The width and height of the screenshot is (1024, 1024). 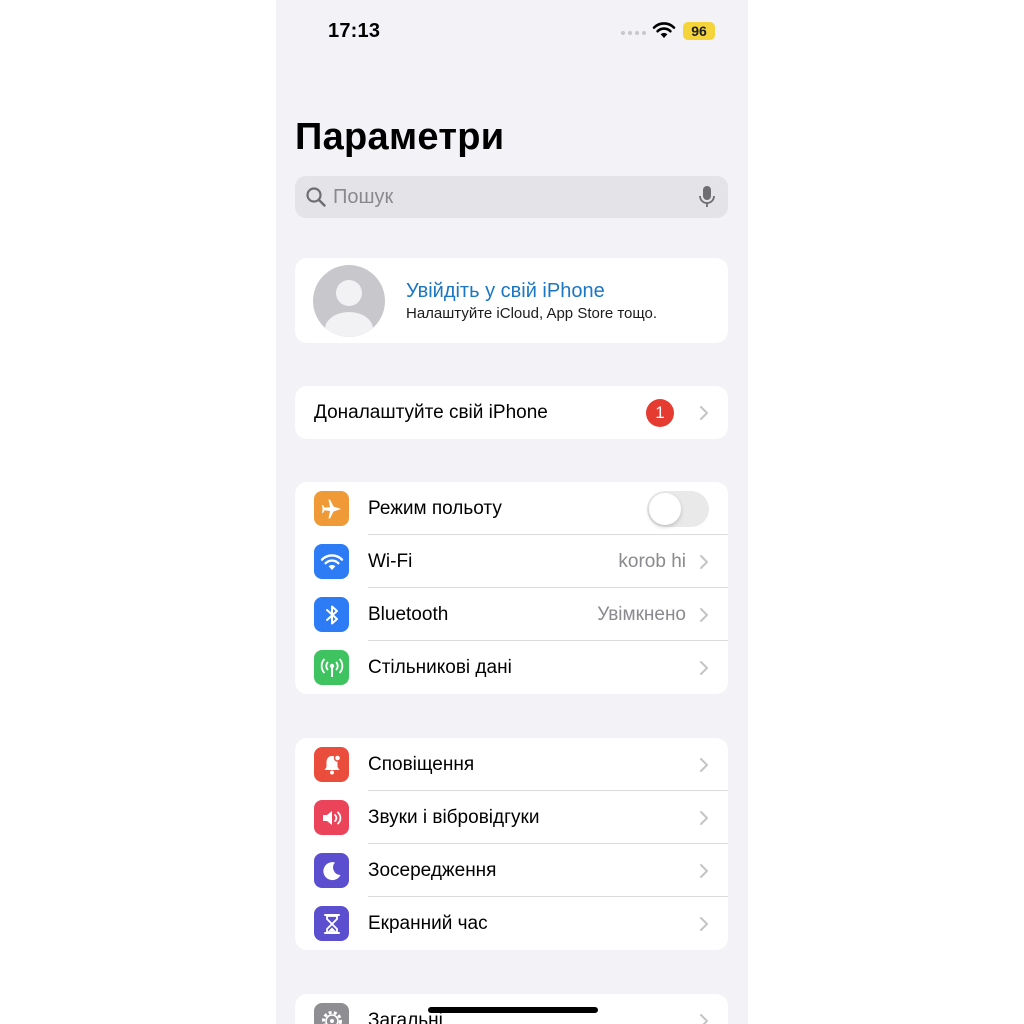 What do you see at coordinates (400, 137) in the screenshot?
I see `page-title: Параметри` at bounding box center [400, 137].